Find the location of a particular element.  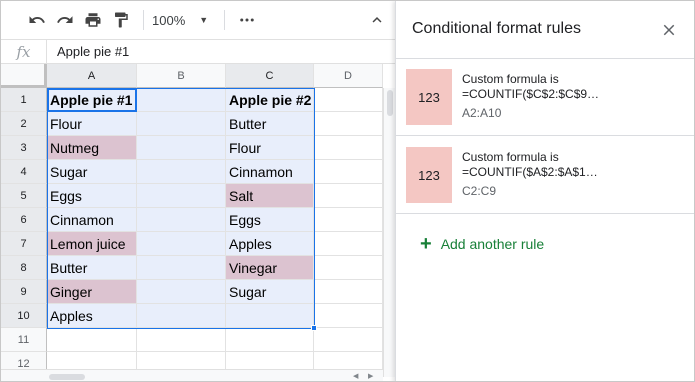

vertical-scroll-thumb is located at coordinates (390, 103).